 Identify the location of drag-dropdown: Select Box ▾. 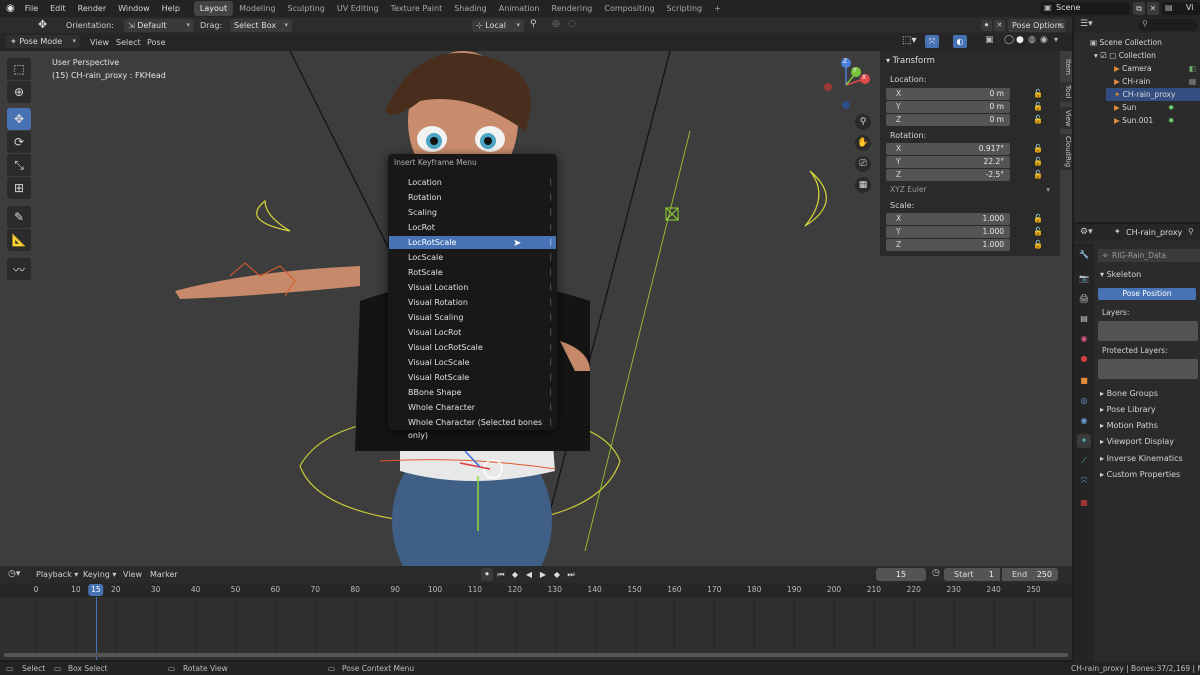
(261, 25).